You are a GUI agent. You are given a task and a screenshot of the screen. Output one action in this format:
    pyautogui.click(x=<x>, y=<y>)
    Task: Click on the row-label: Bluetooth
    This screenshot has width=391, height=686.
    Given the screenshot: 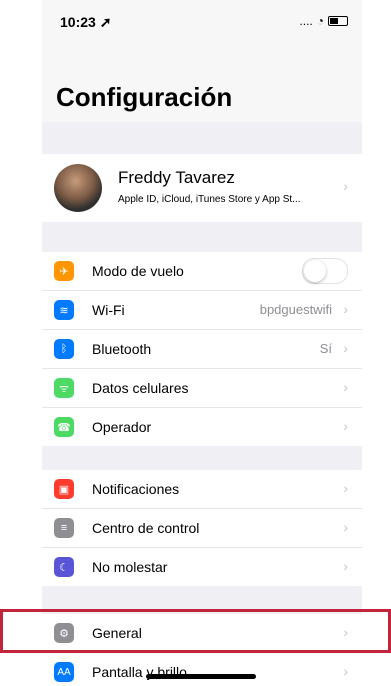 What is the action you would take?
    pyautogui.click(x=122, y=349)
    